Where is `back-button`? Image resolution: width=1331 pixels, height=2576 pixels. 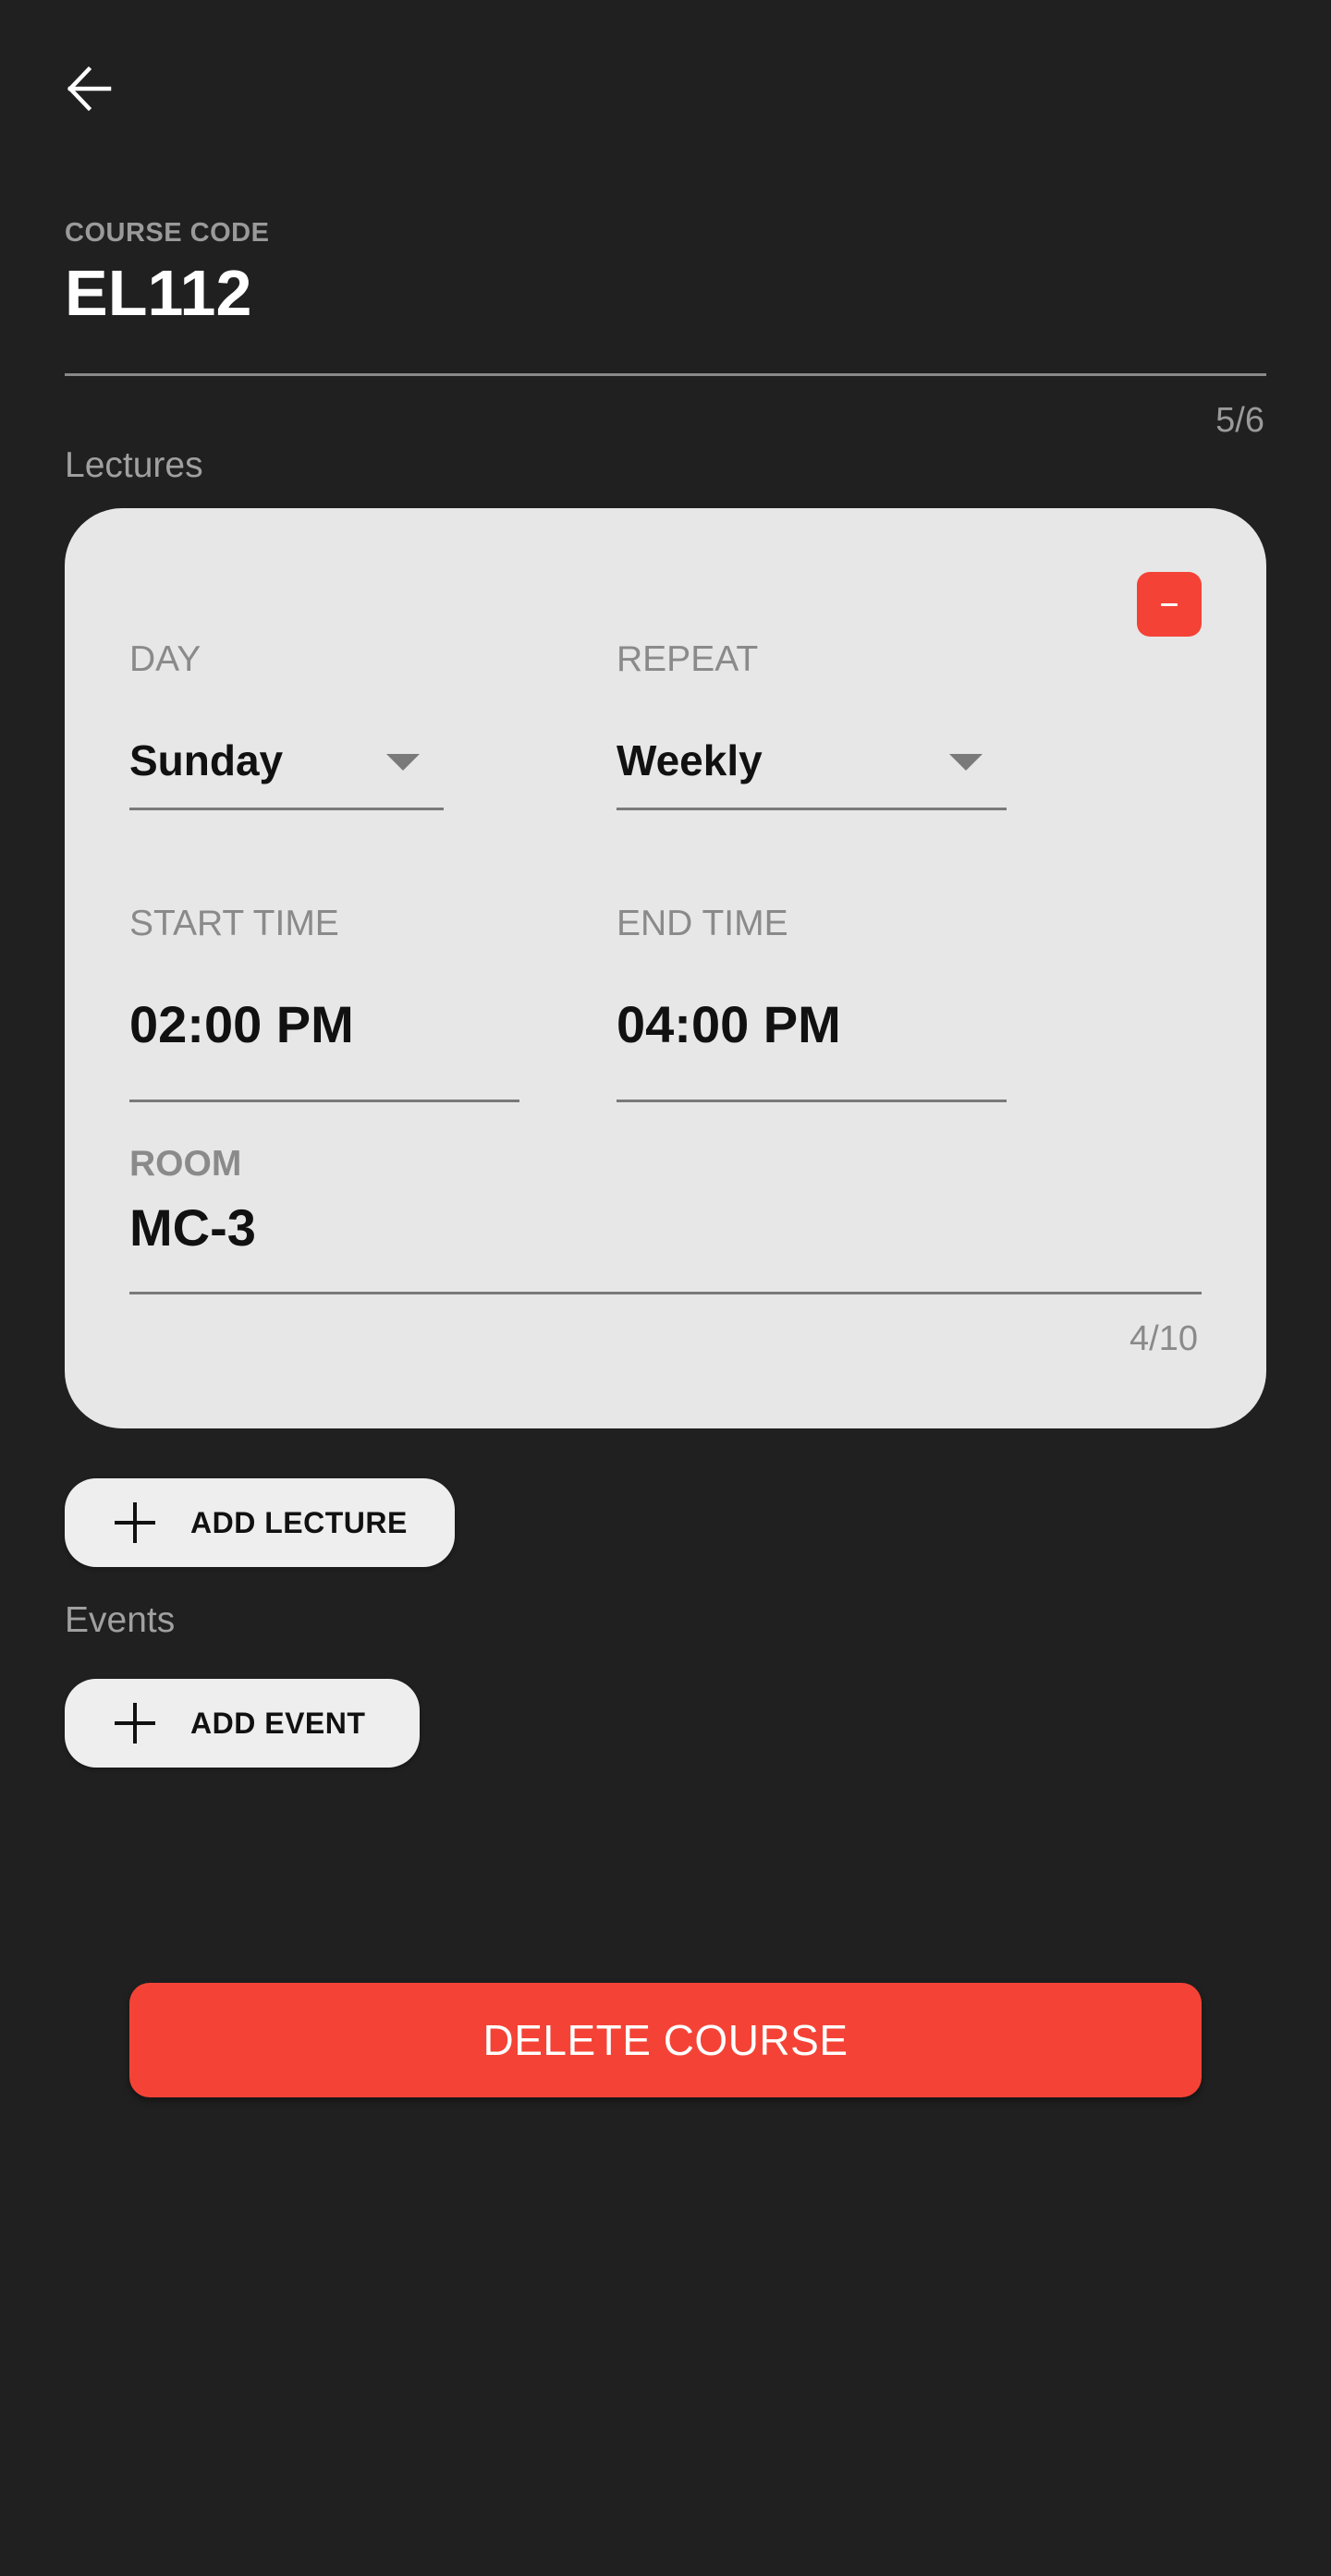 back-button is located at coordinates (89, 89).